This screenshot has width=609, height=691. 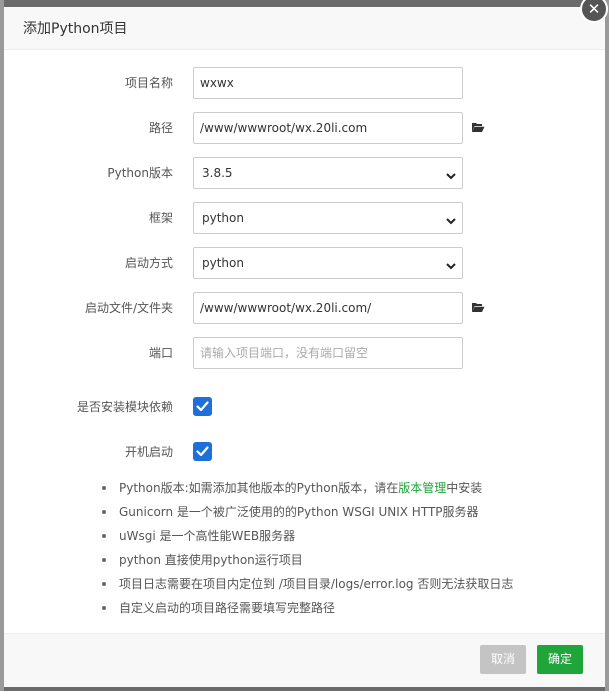 I want to click on note-item: Python版本:如需添加其他版本的Python版本，请在版本管理中安装, so click(x=307, y=488).